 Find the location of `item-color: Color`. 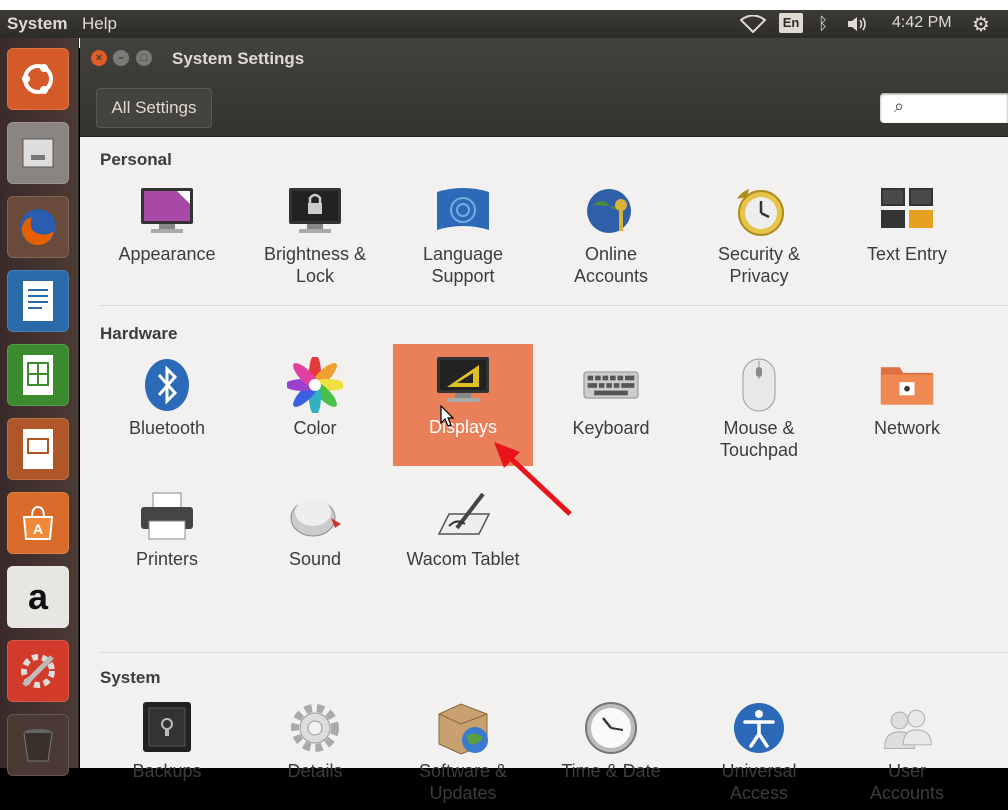

item-color: Color is located at coordinates (315, 408).